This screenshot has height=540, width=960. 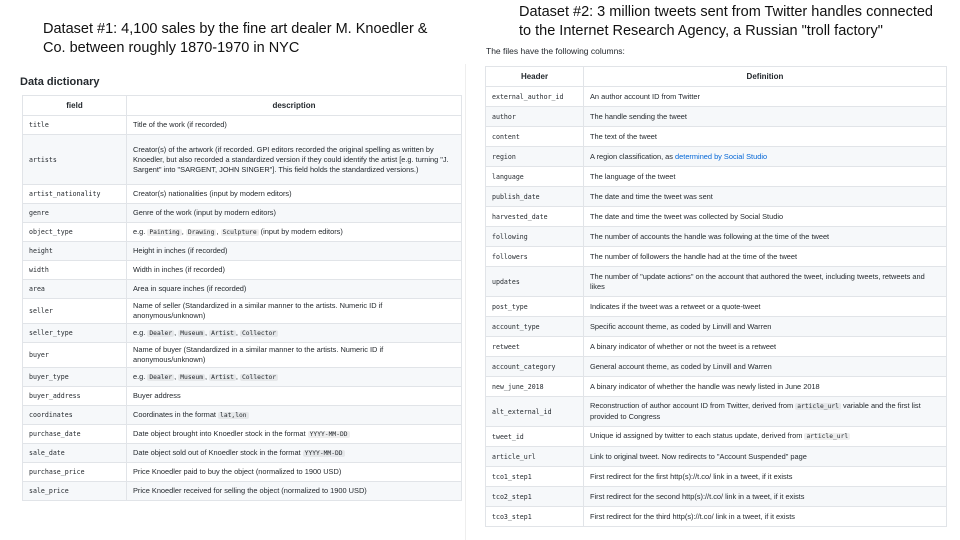 I want to click on column-header-header: Header, so click(x=534, y=76).